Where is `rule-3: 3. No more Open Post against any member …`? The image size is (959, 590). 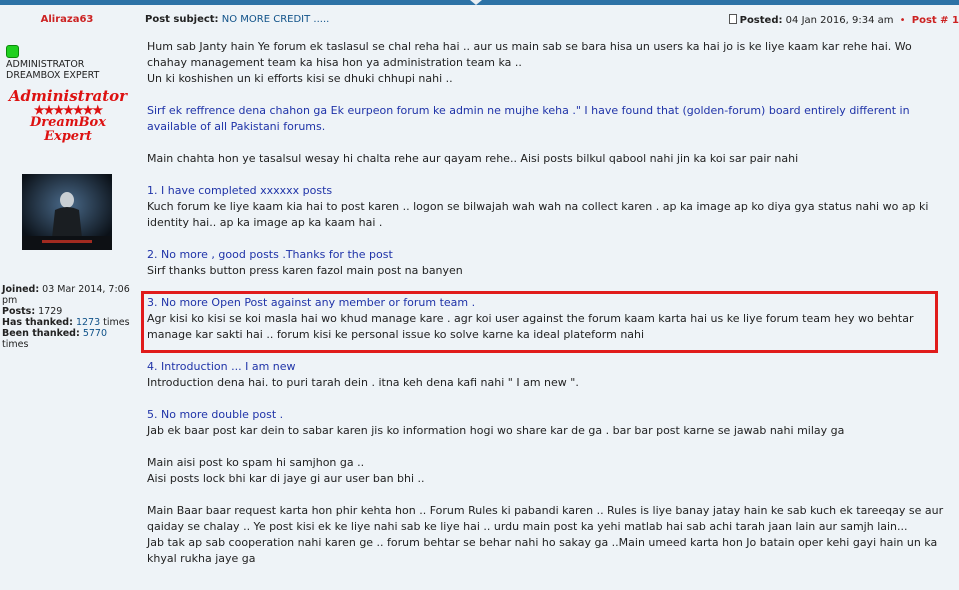
rule-3: 3. No more Open Post against any member … is located at coordinates (544, 322).